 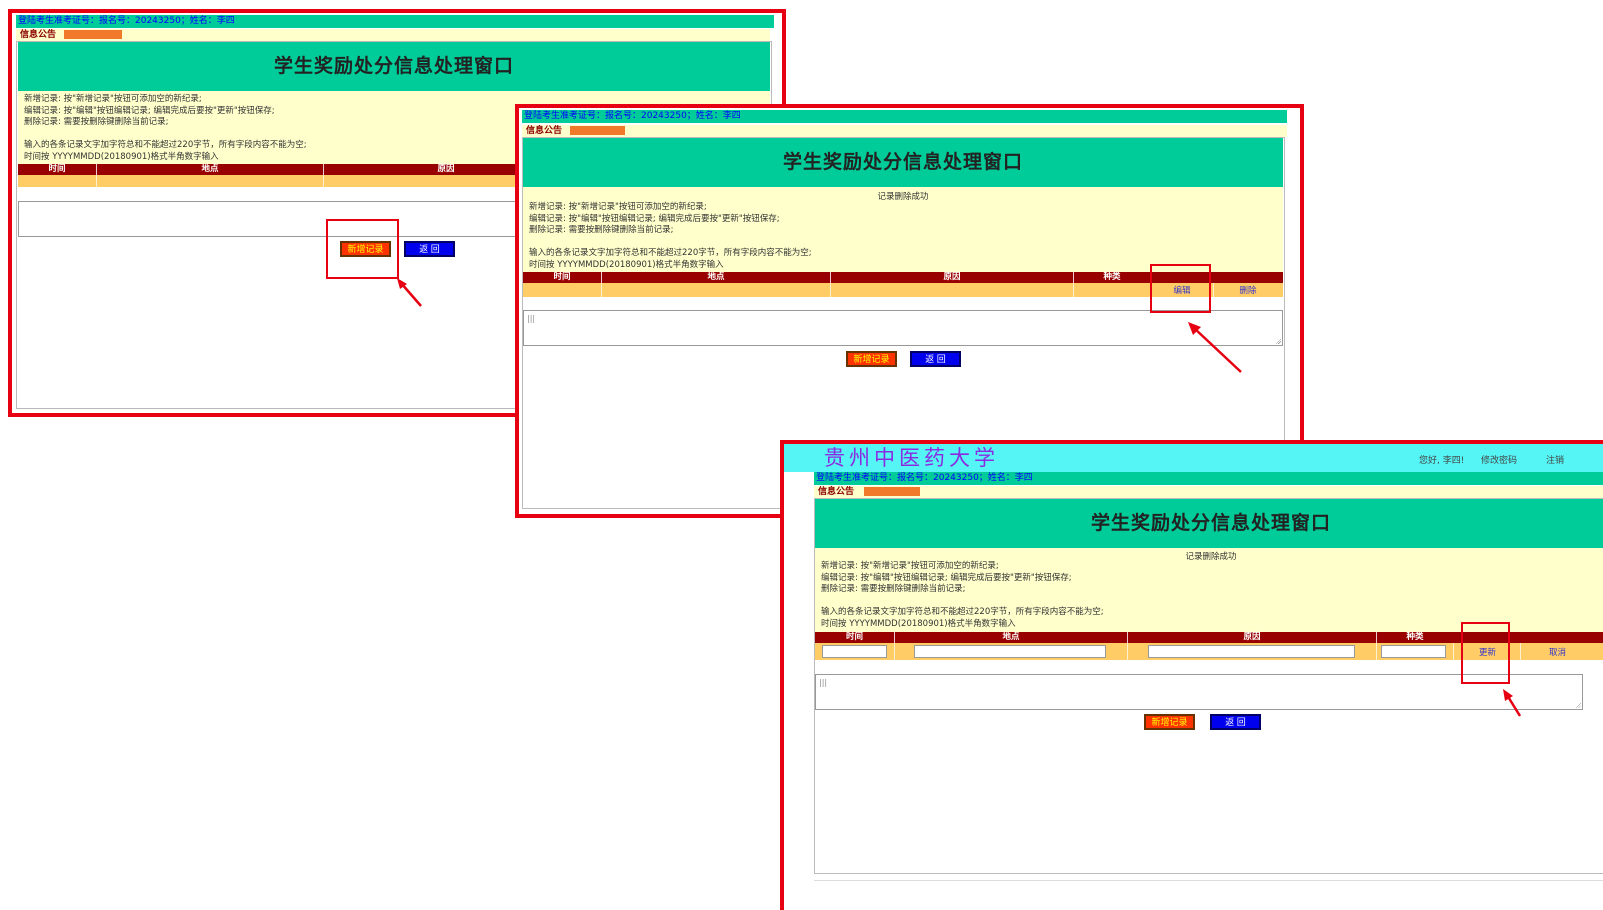 What do you see at coordinates (1499, 459) in the screenshot?
I see `change-password-link: 修改密码` at bounding box center [1499, 459].